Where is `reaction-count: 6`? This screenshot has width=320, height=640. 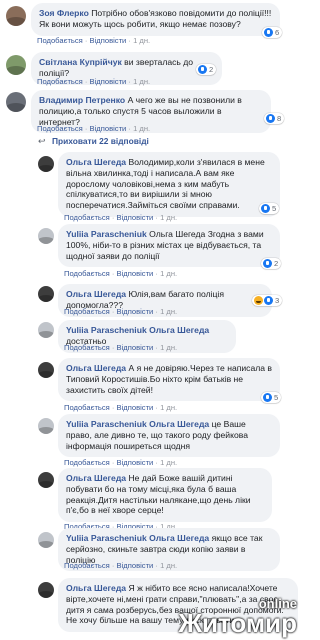 reaction-count: 6 is located at coordinates (272, 32).